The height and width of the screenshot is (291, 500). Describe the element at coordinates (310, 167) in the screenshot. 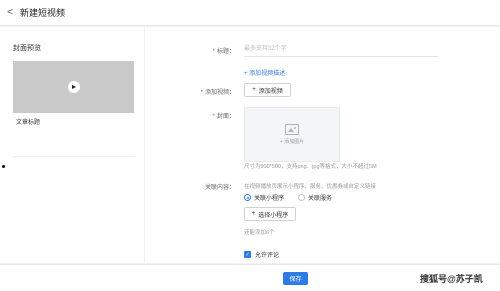

I see `cover-hint: 尺寸为900*500，支持png、jpg等格式，大小不超过5M` at that location.